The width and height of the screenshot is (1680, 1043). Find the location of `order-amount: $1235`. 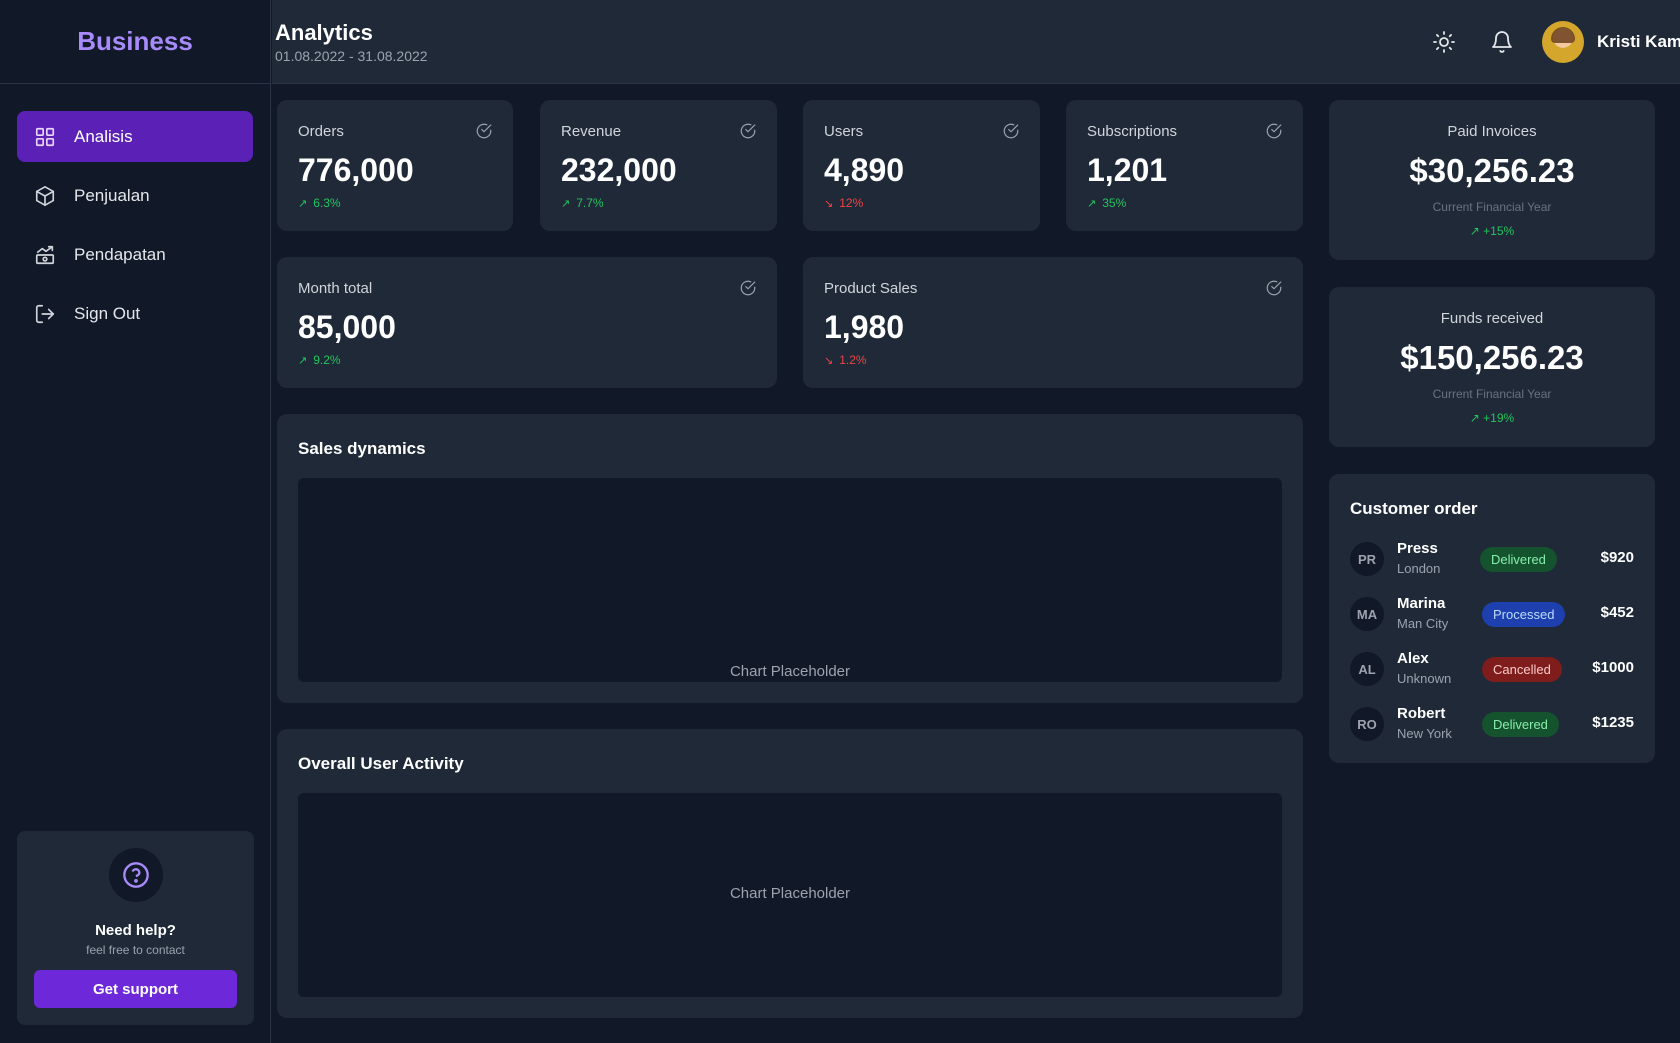

order-amount: $1235 is located at coordinates (1613, 722).